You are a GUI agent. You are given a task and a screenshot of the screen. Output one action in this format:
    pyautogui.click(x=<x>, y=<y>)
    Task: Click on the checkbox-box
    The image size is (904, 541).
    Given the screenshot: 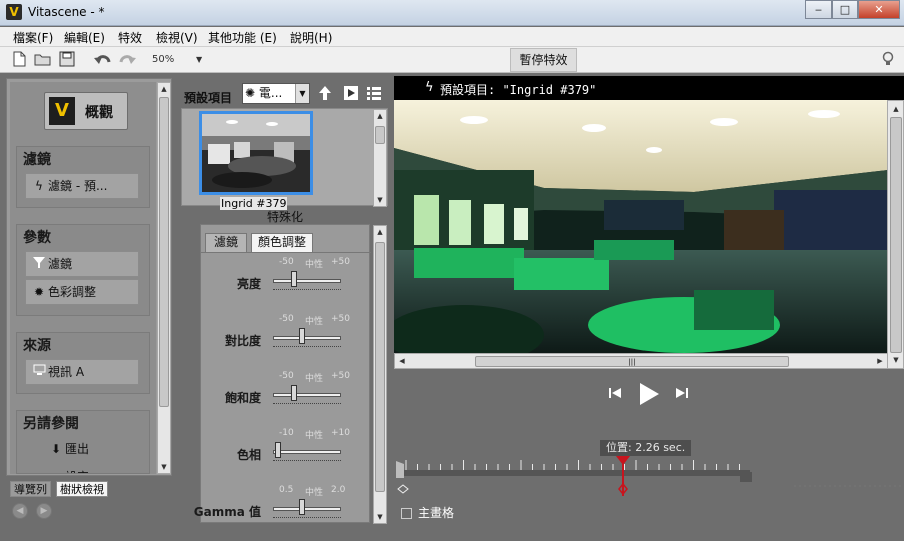 What is the action you would take?
    pyautogui.click(x=406, y=513)
    